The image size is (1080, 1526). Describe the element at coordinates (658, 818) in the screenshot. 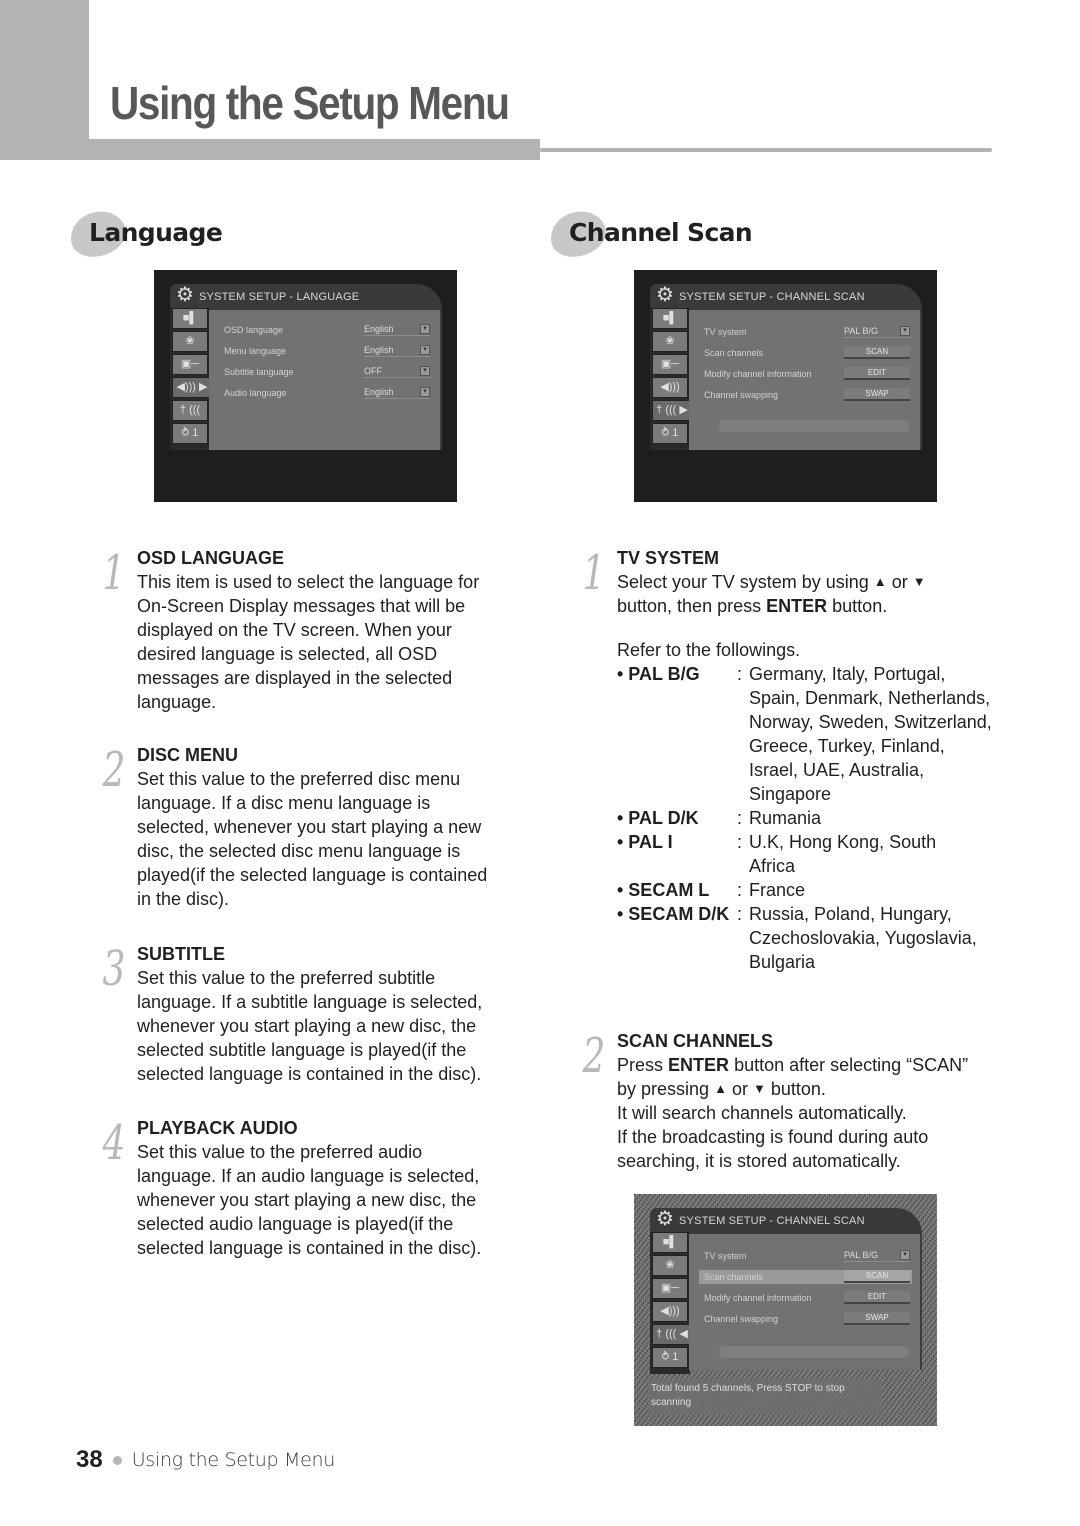

I see `tv-system-name: • PAL D/K` at that location.